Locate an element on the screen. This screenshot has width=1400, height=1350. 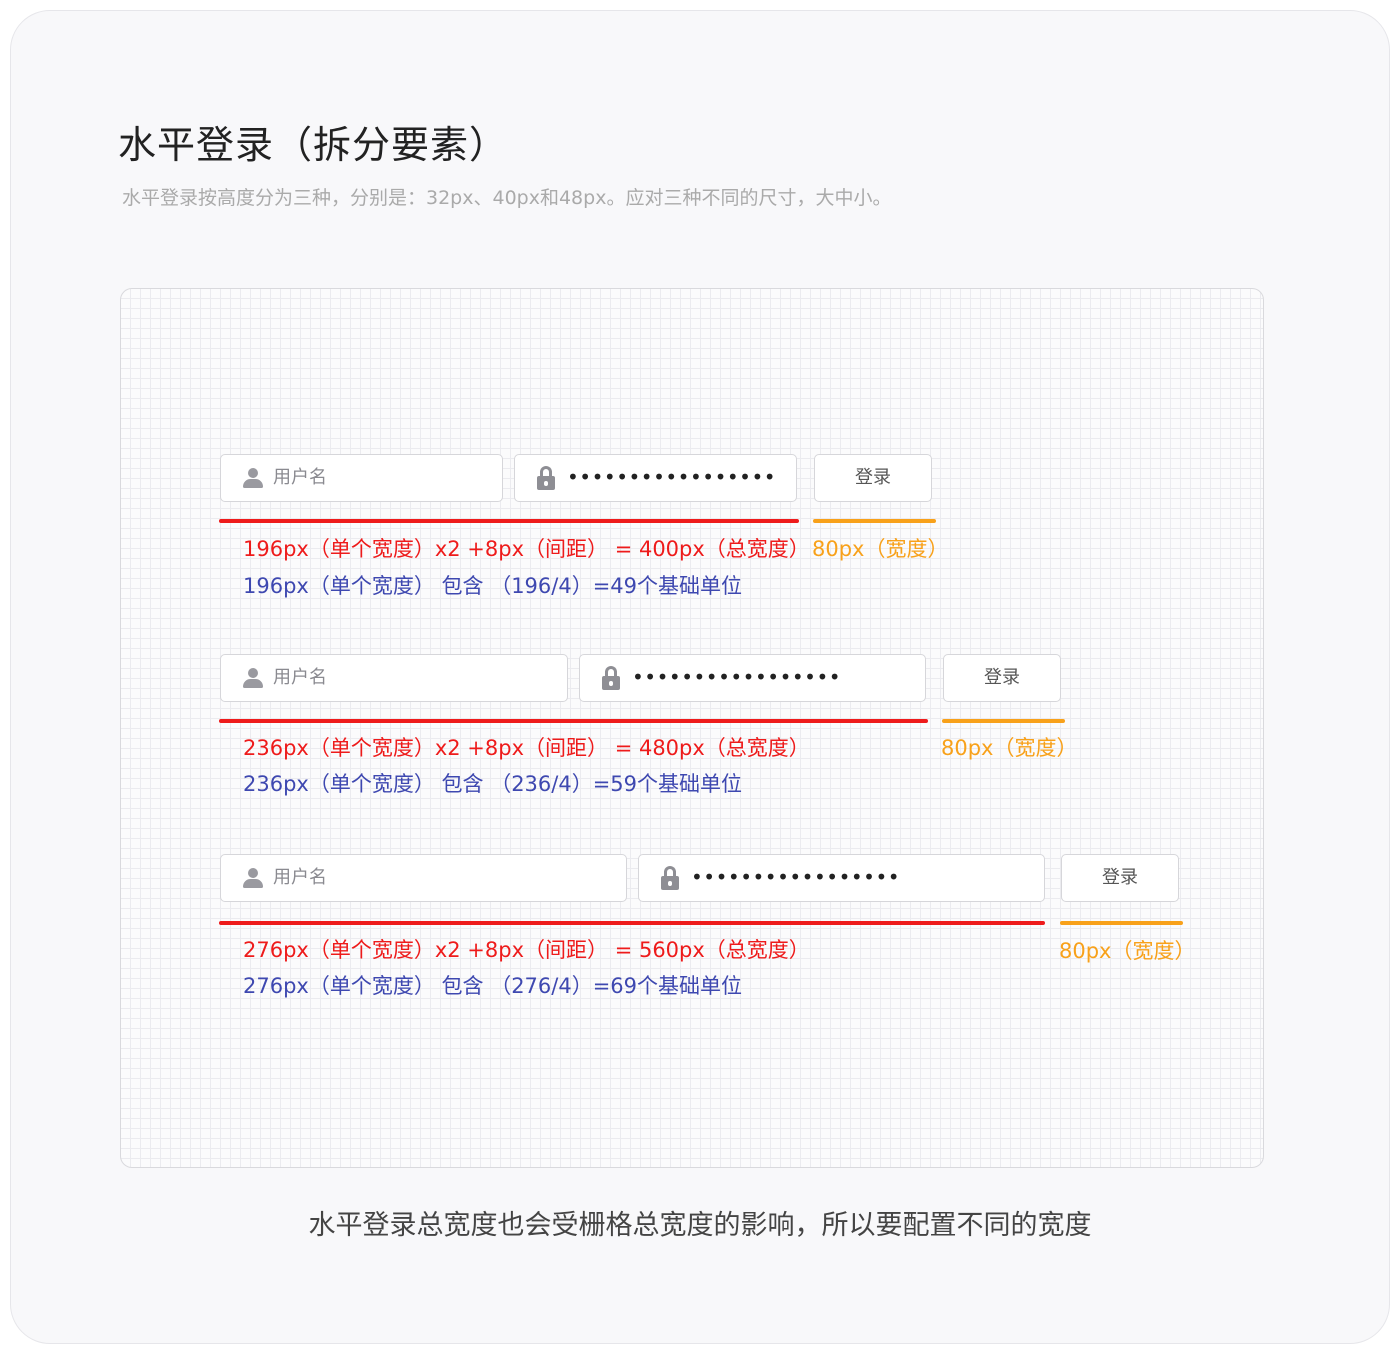
unit-note: 196px（单个宽度） 包含 （196/4）=49个基础单位 is located at coordinates (493, 586).